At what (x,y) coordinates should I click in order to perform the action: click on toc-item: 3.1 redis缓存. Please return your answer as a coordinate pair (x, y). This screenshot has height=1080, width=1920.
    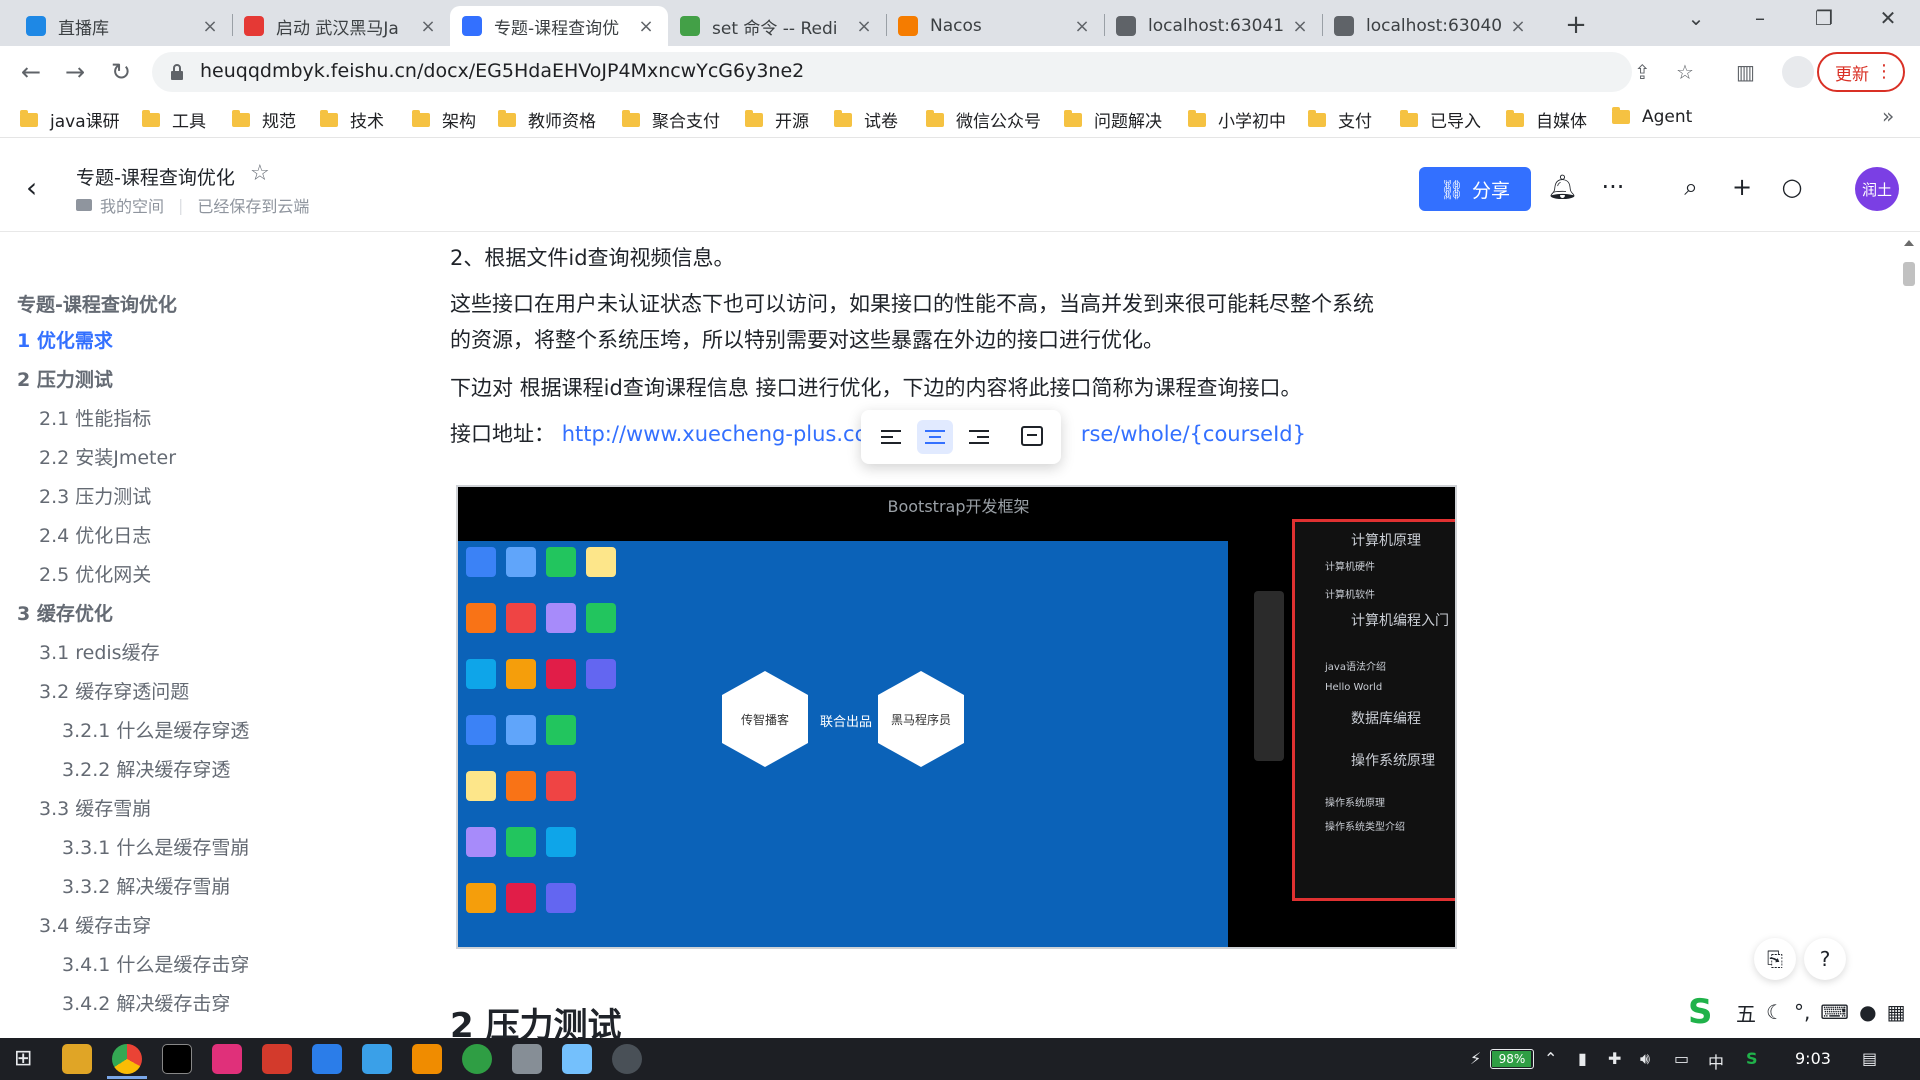
    Looking at the image, I should click on (99, 651).